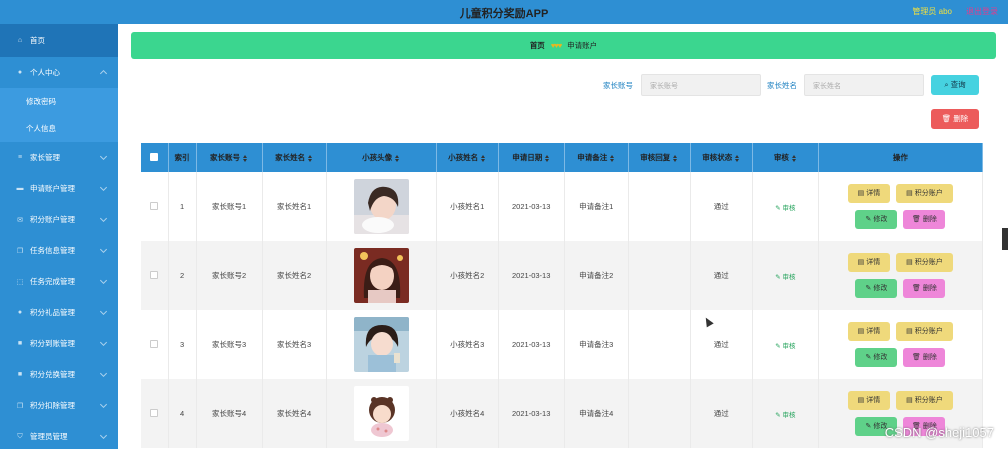  I want to click on batch-delete-button: 🗑︎ 删除, so click(955, 119).